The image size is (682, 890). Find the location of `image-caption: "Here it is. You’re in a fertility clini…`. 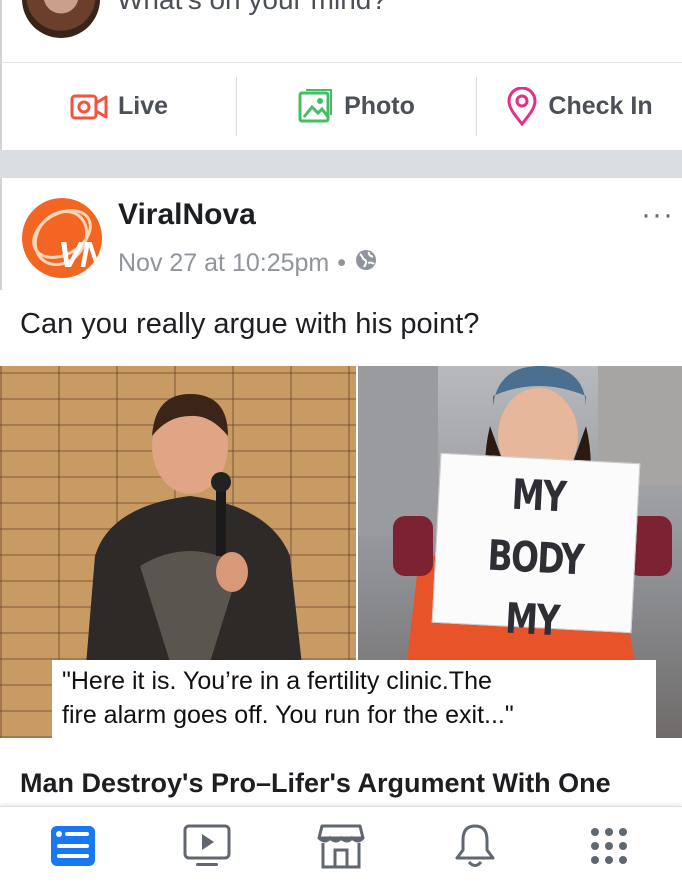

image-caption: "Here it is. You’re in a fertility clini… is located at coordinates (357, 698).